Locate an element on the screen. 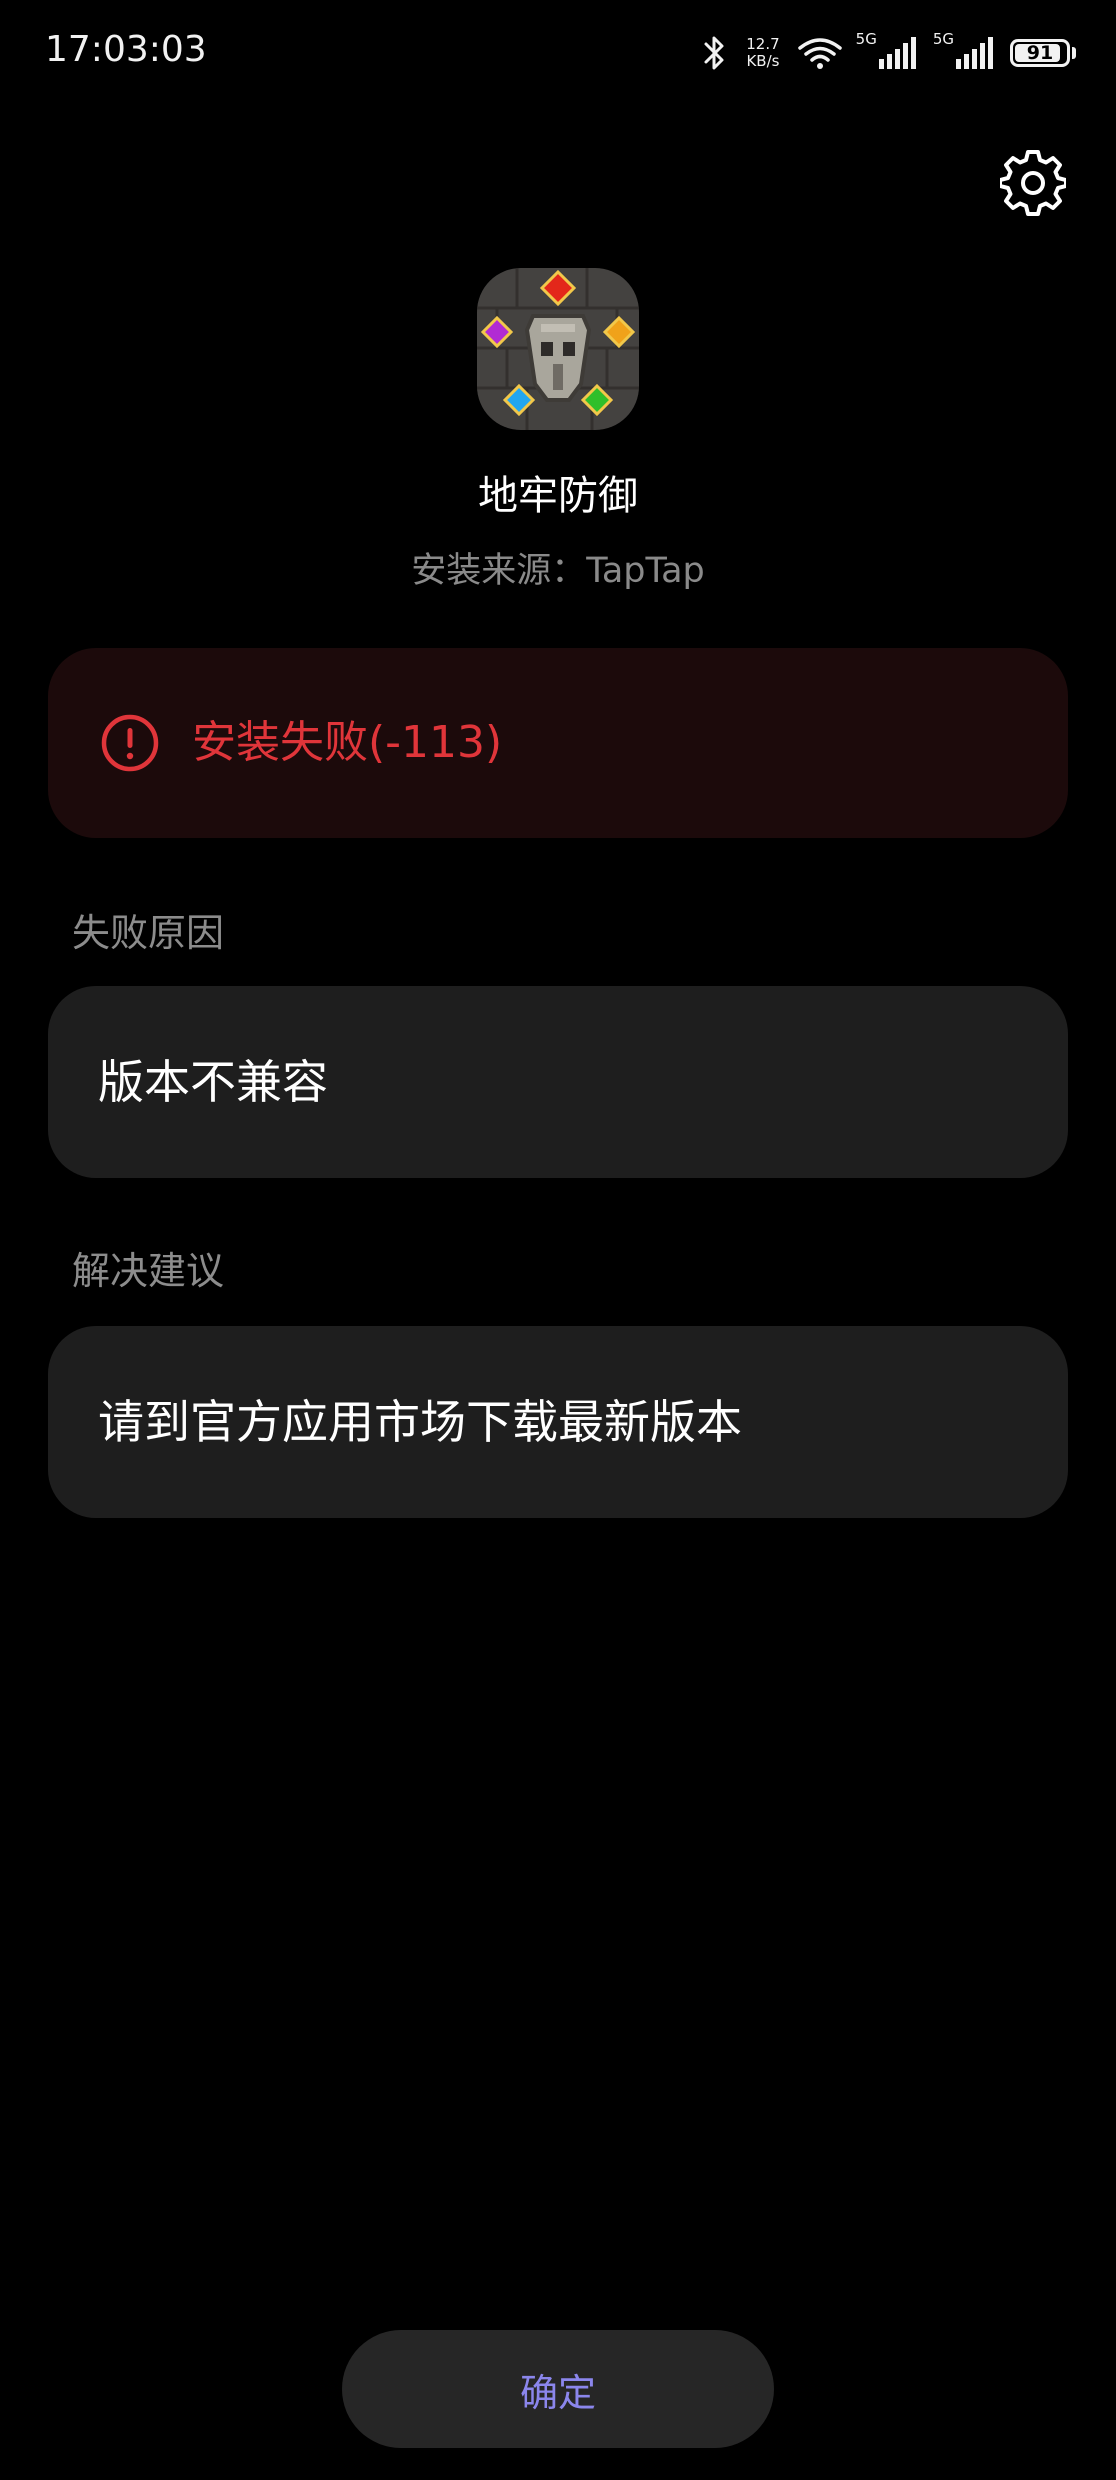 This screenshot has height=2480, width=1116. network-speed-value: 12.7 is located at coordinates (763, 44).